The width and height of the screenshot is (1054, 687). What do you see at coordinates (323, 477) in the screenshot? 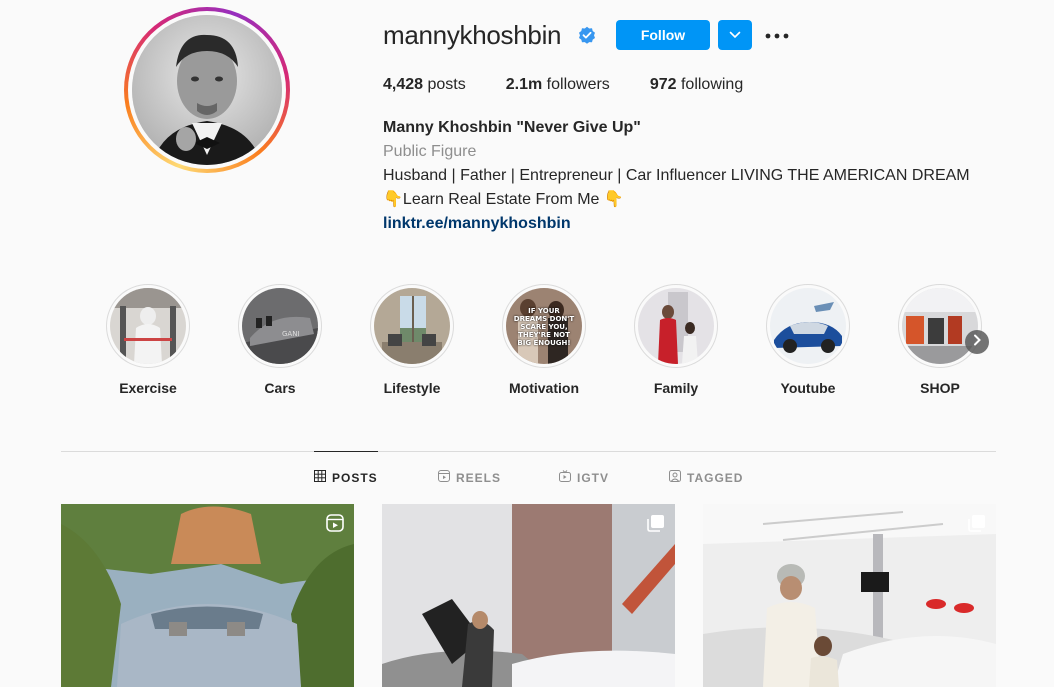
I see `grid-icon` at bounding box center [323, 477].